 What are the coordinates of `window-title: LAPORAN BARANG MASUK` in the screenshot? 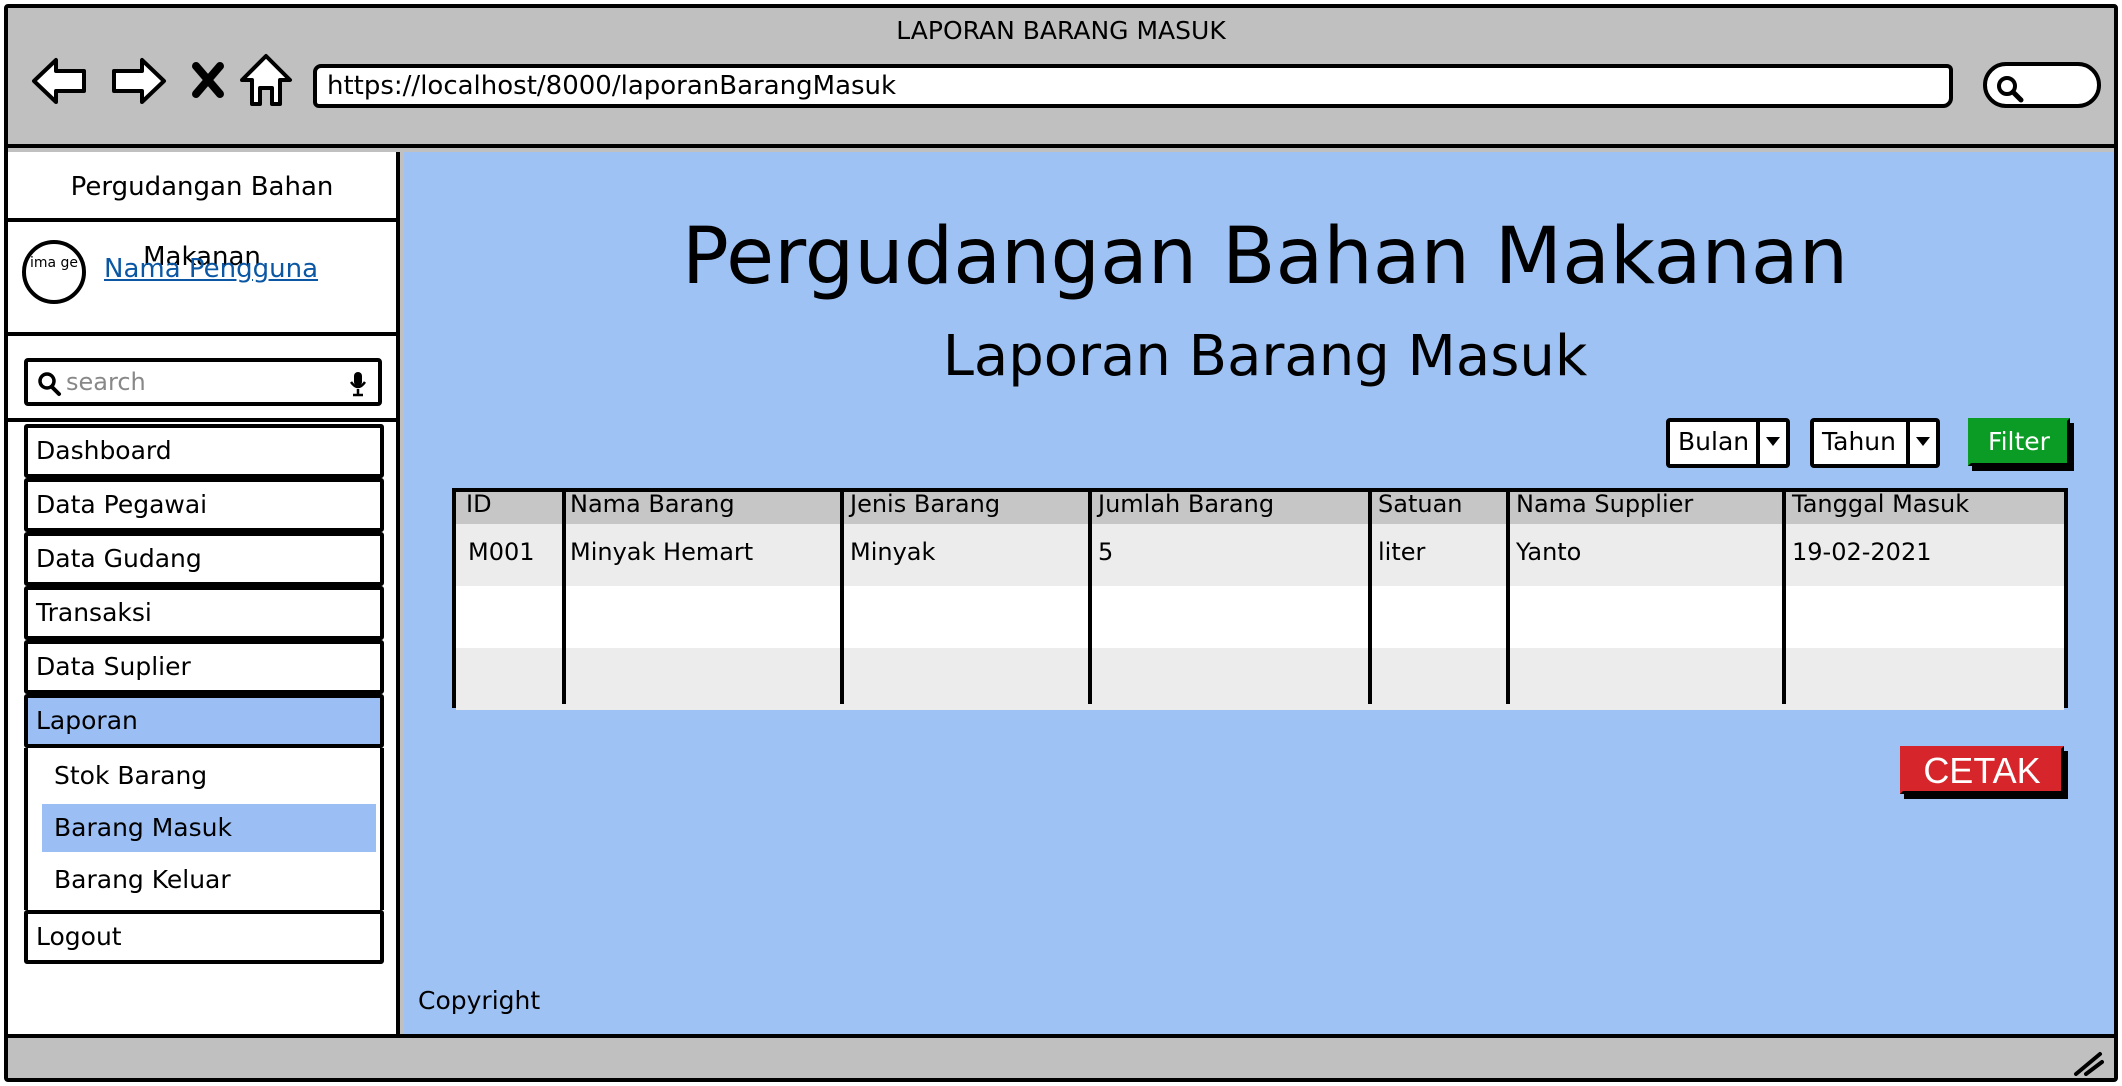 It's located at (1061, 30).